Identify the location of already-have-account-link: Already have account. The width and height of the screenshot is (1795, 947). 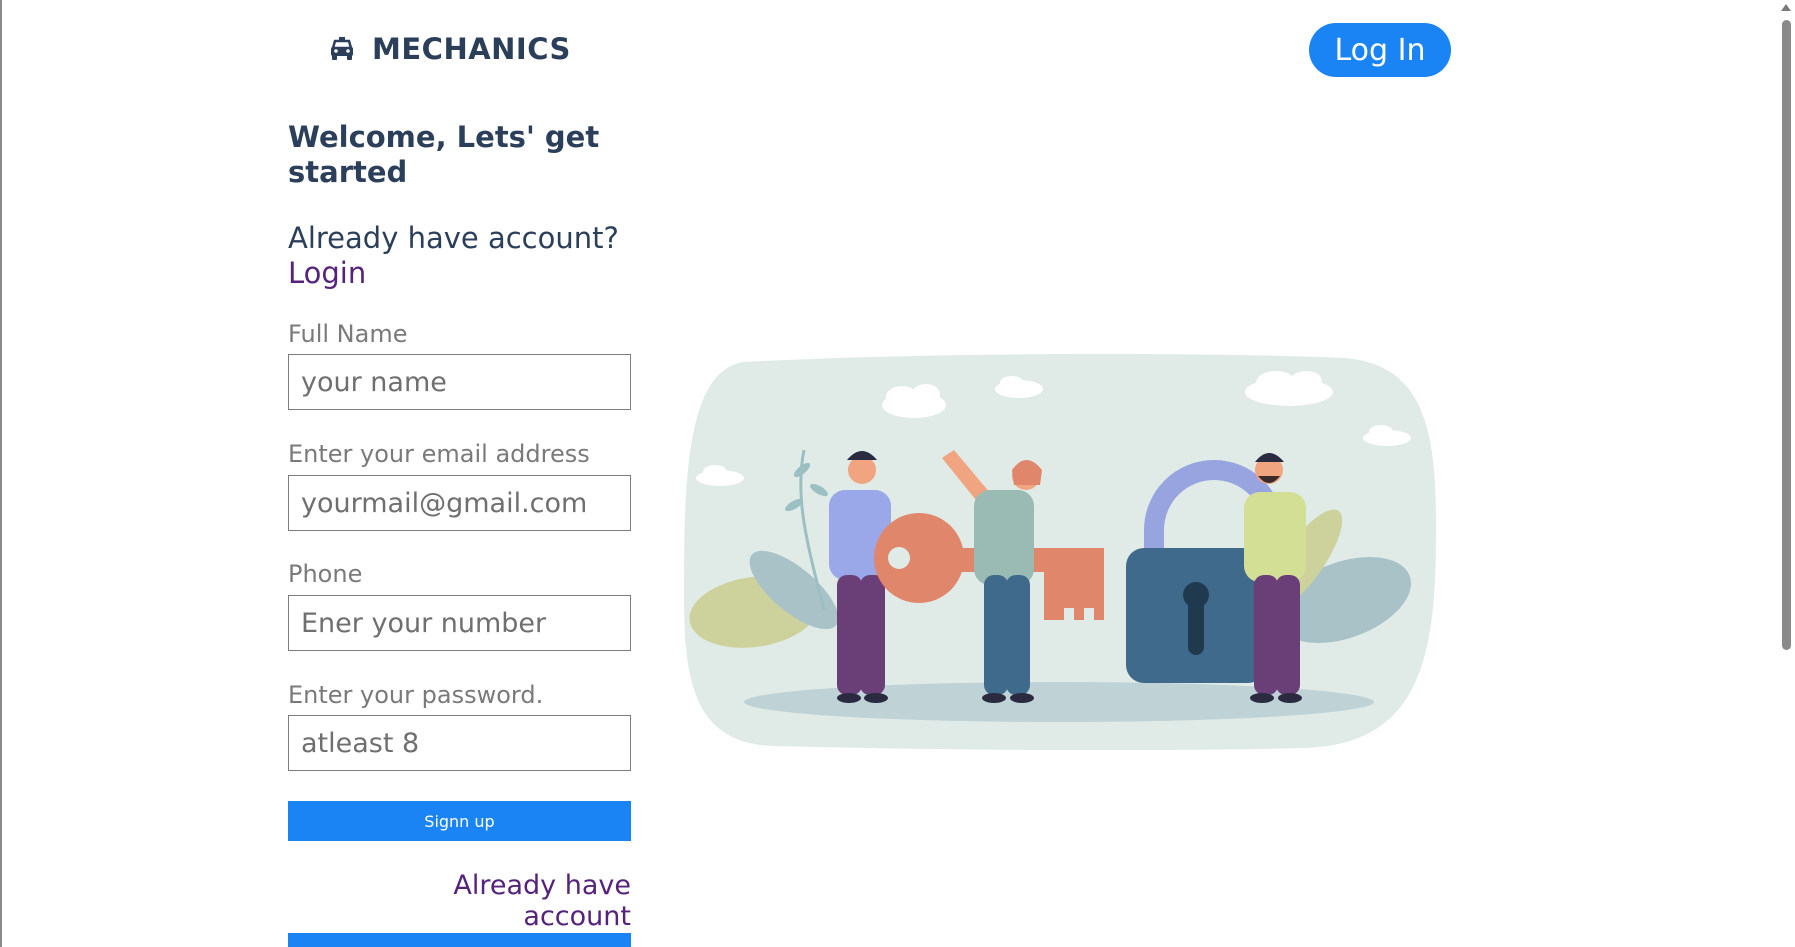
(489, 901).